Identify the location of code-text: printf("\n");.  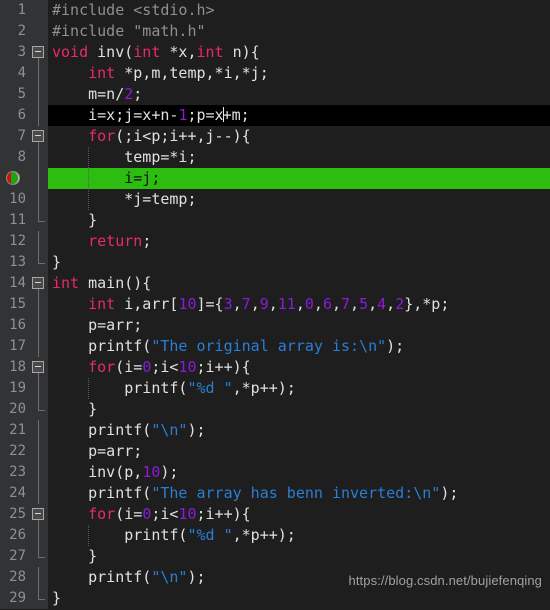
(299, 430).